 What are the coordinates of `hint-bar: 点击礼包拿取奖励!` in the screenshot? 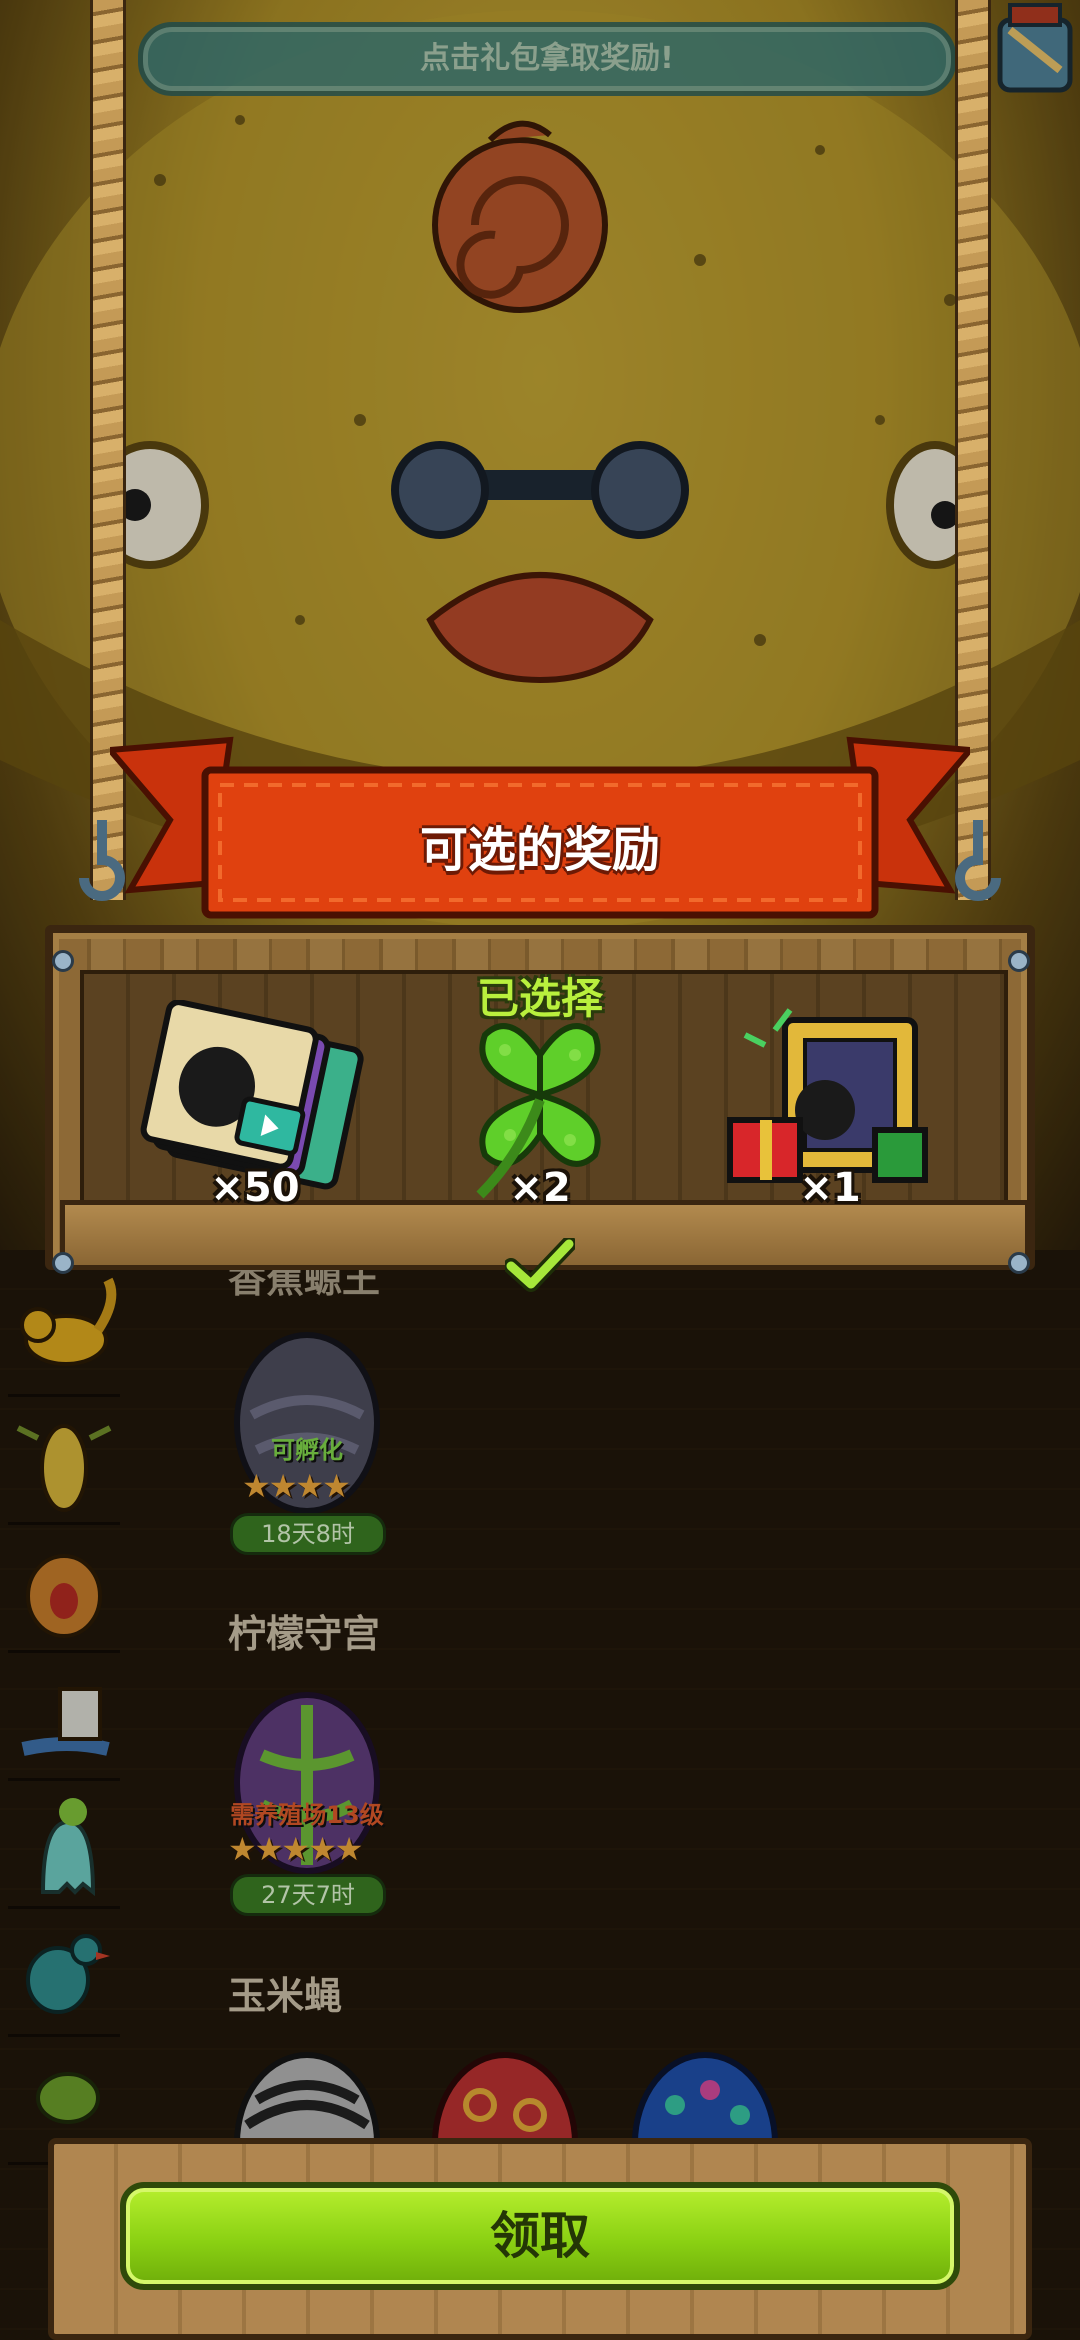 It's located at (547, 59).